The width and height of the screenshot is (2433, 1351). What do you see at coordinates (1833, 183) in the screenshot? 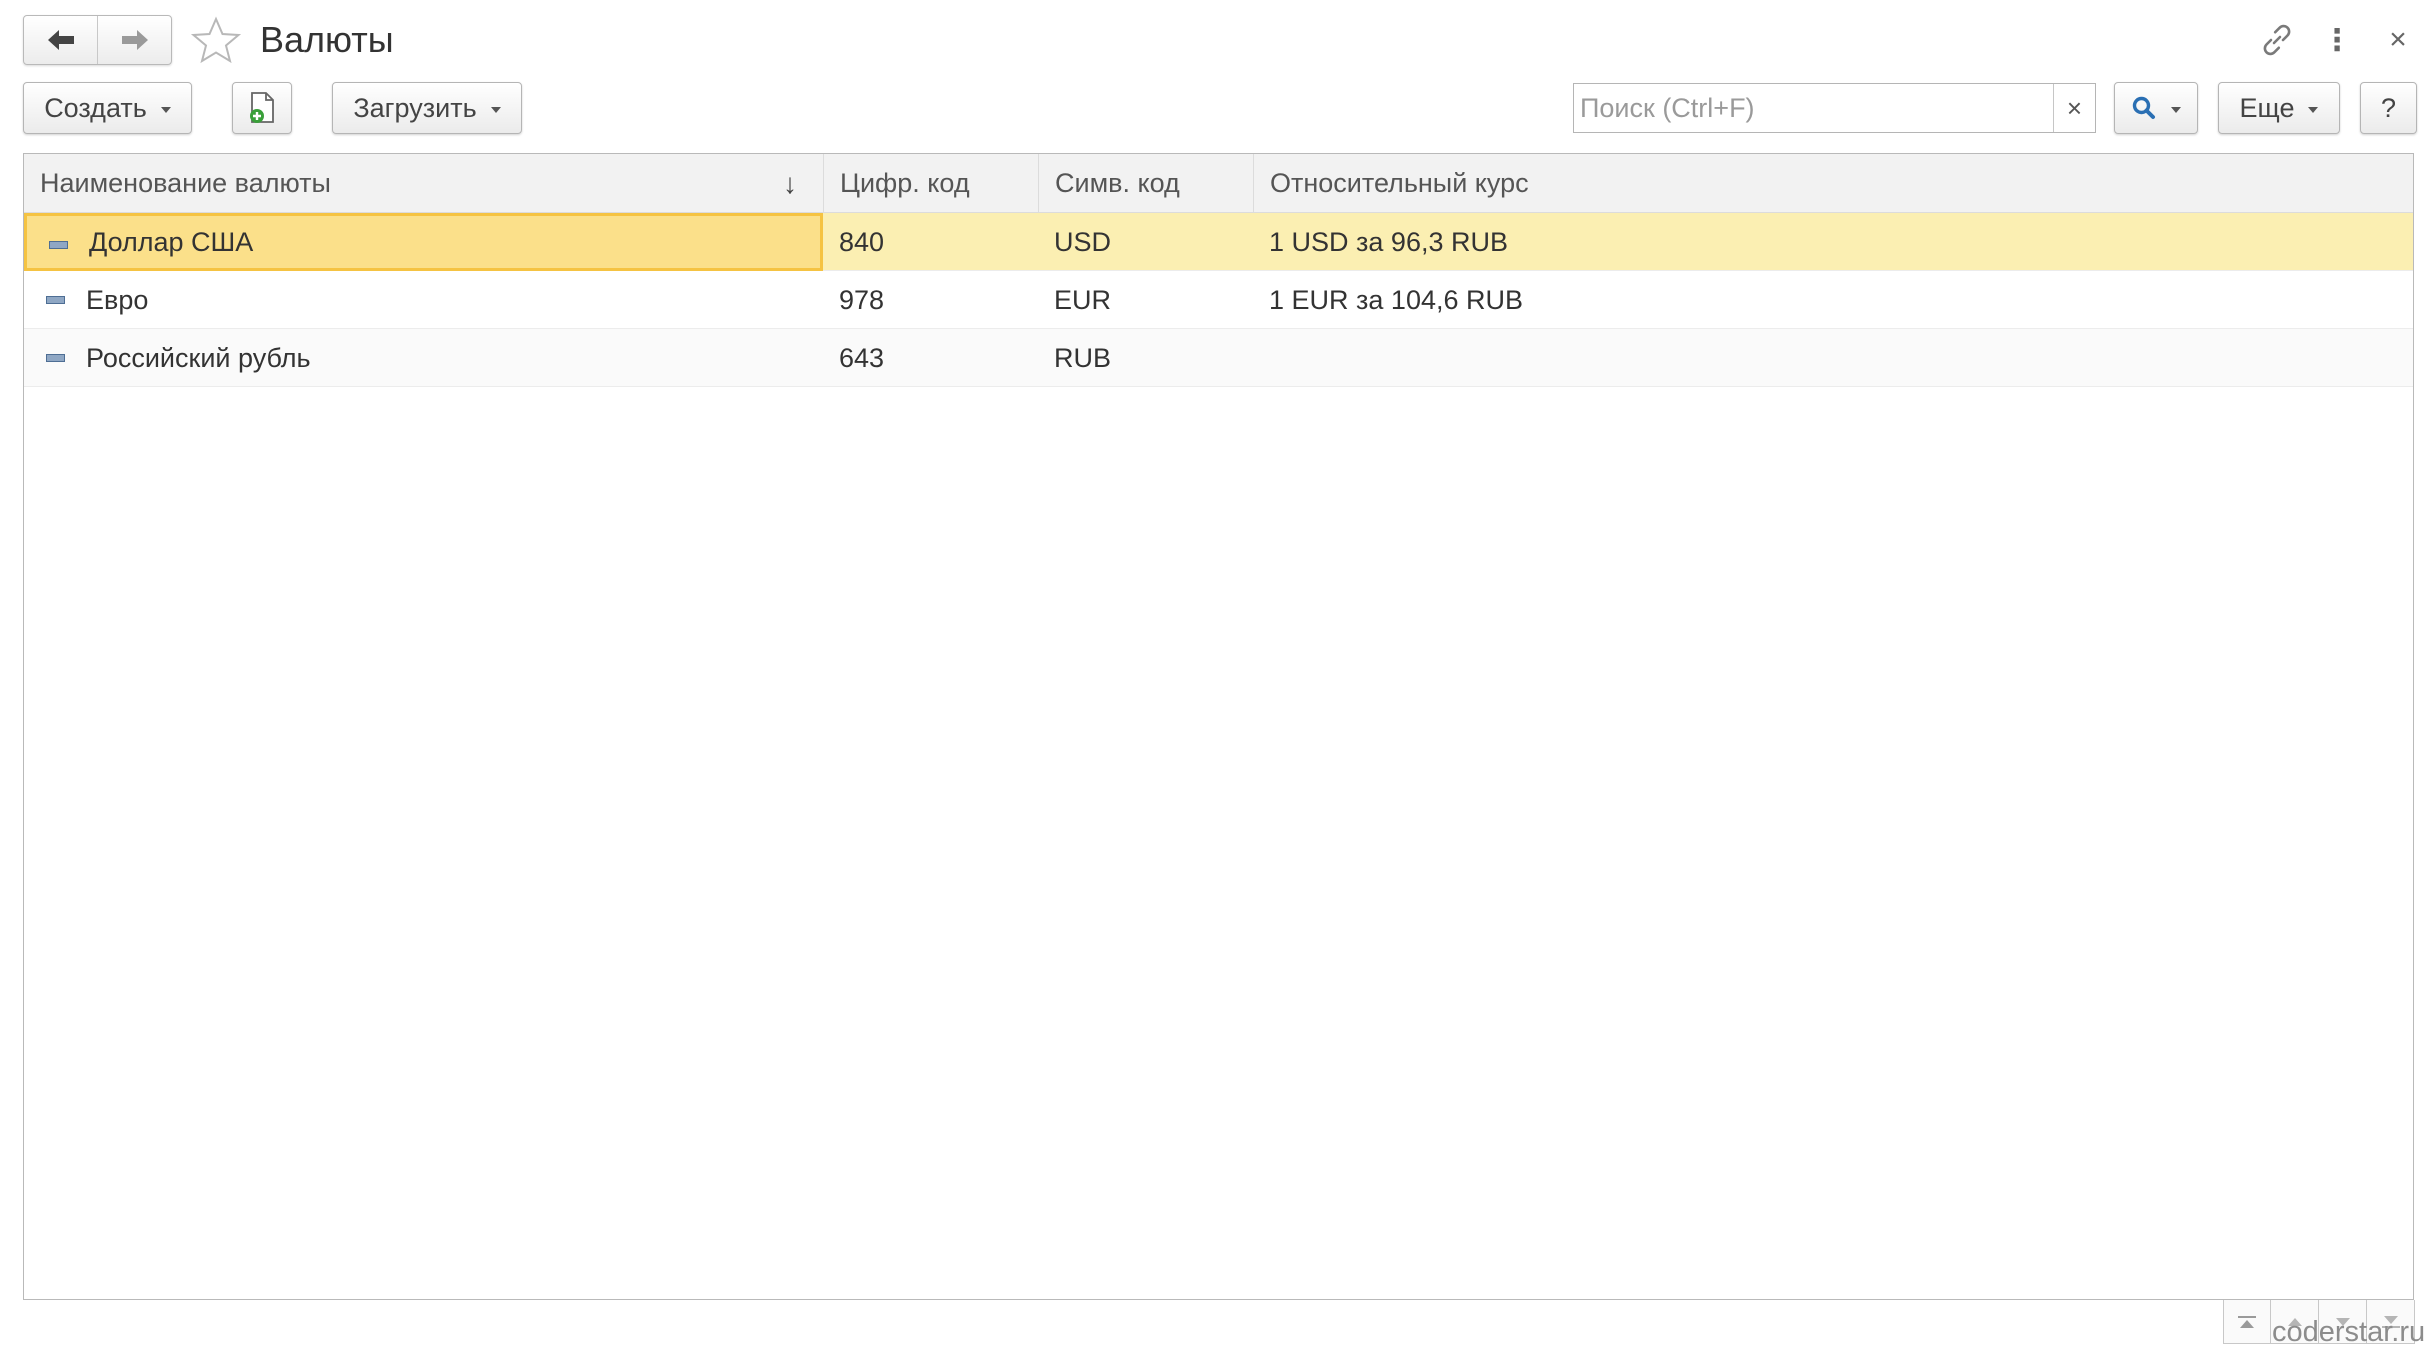
I see `column-header-rate: Относительный курс` at bounding box center [1833, 183].